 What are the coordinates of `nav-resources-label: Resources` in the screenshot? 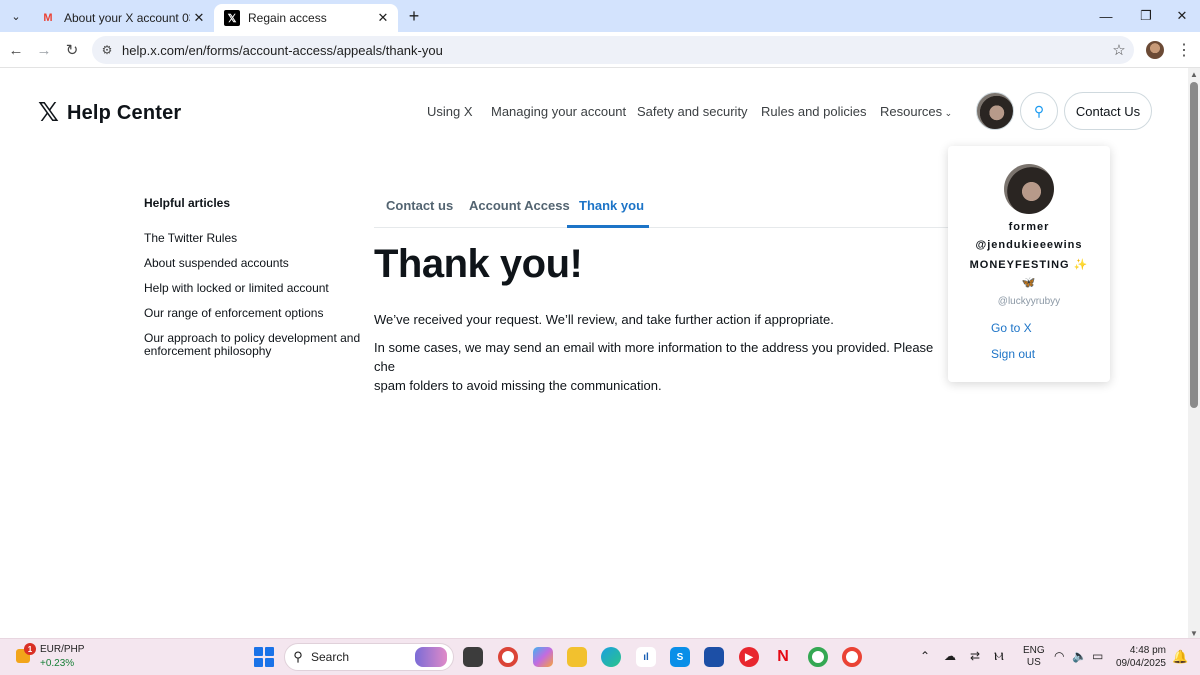 It's located at (911, 111).